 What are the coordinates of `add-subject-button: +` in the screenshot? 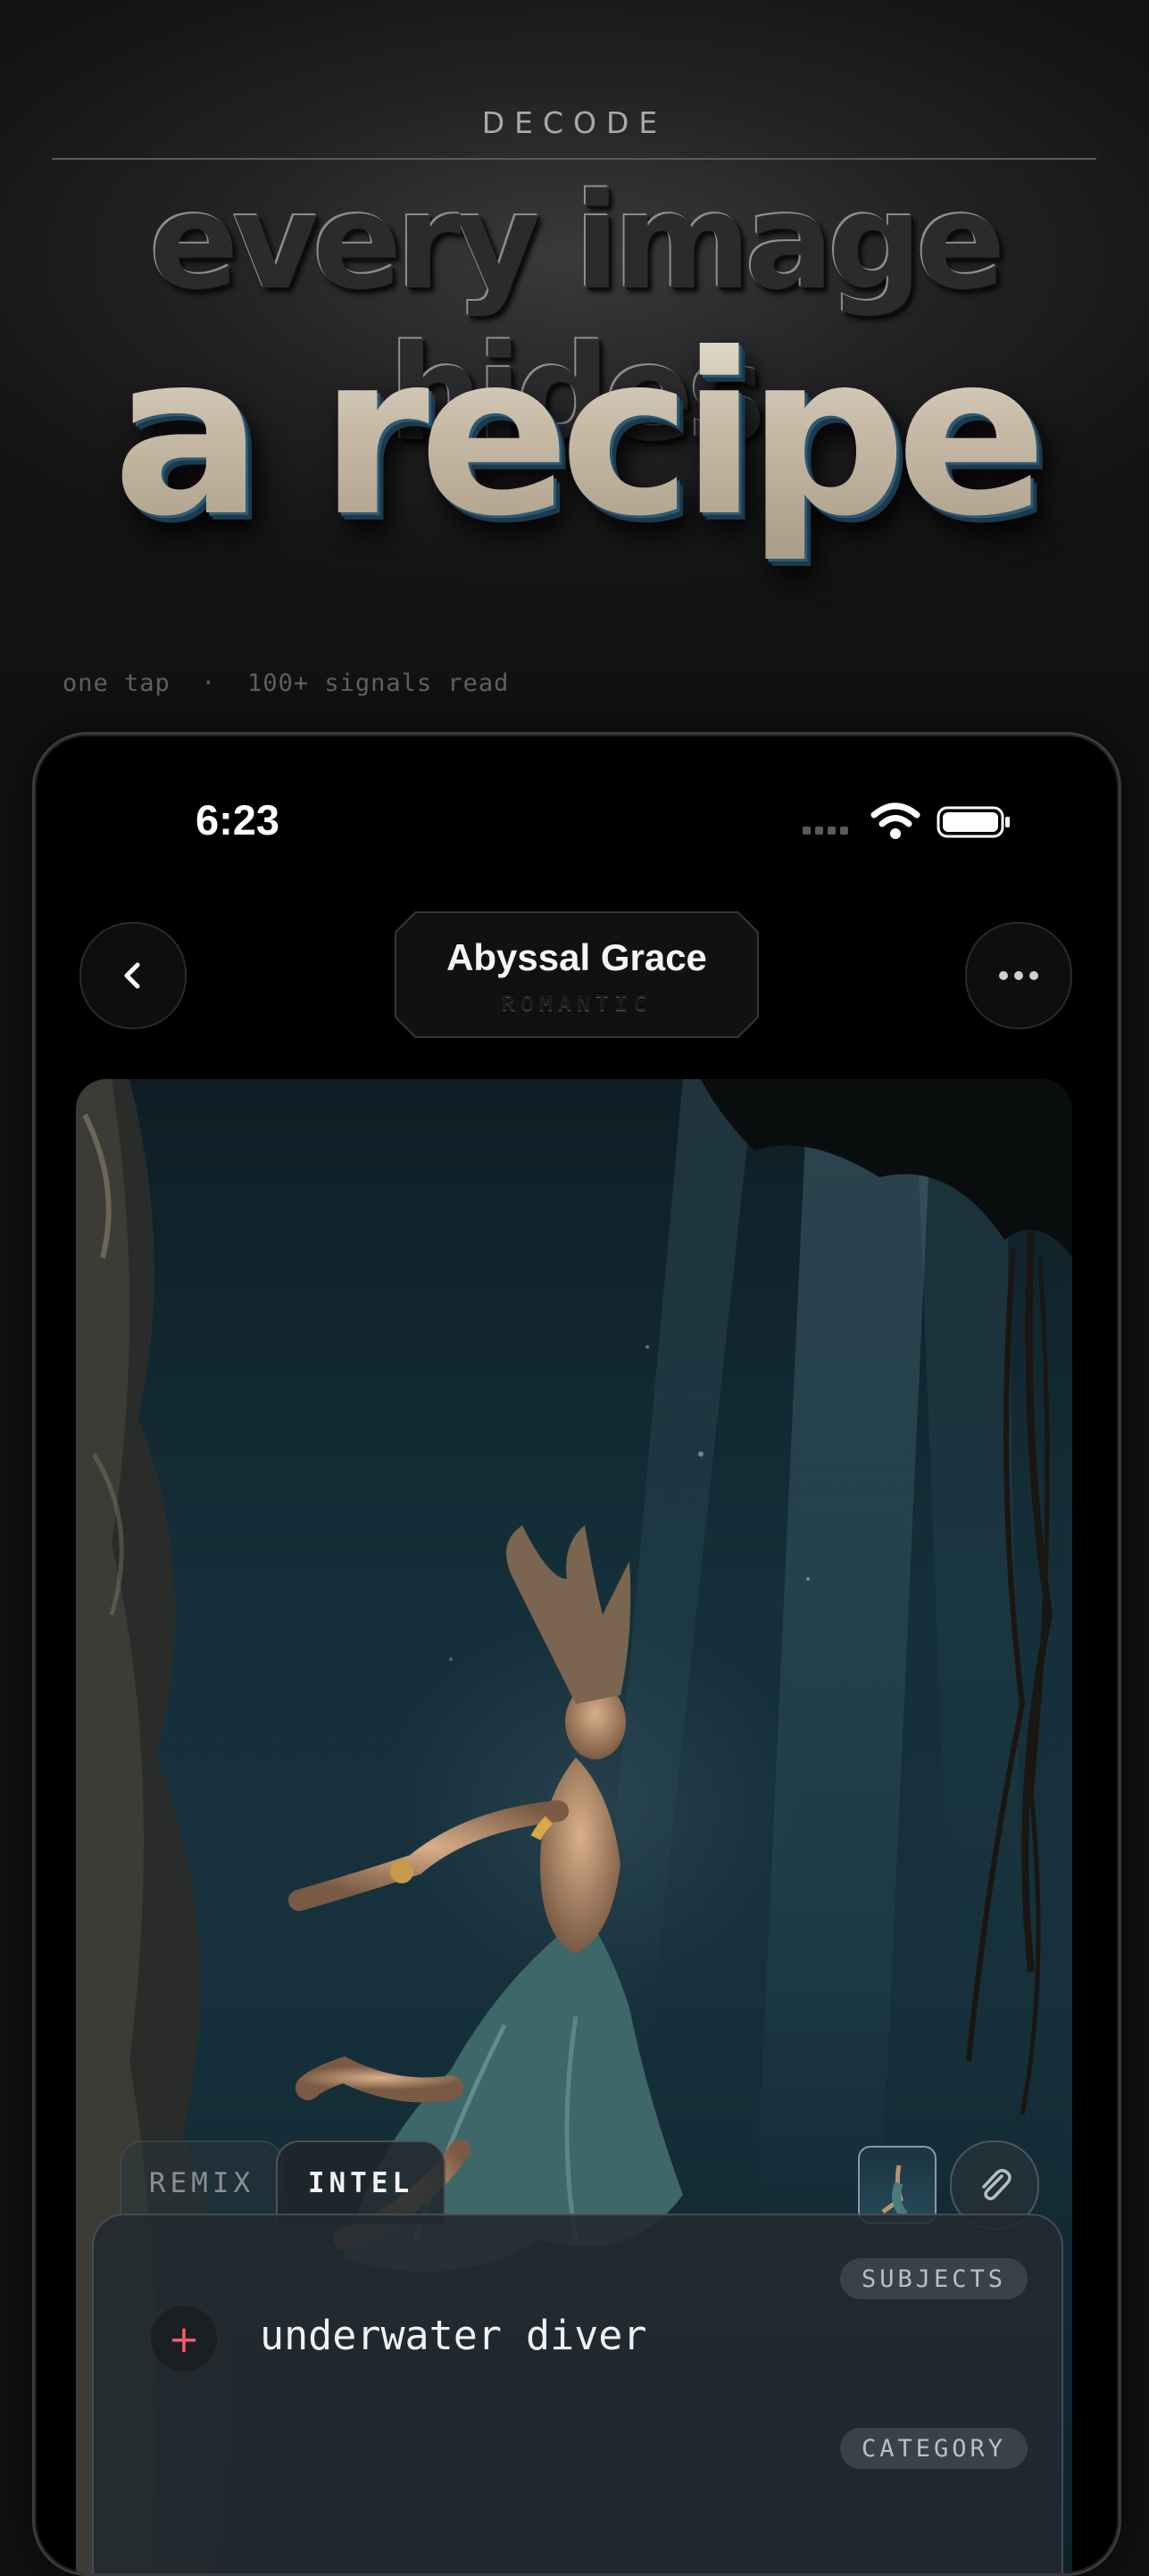 It's located at (184, 2339).